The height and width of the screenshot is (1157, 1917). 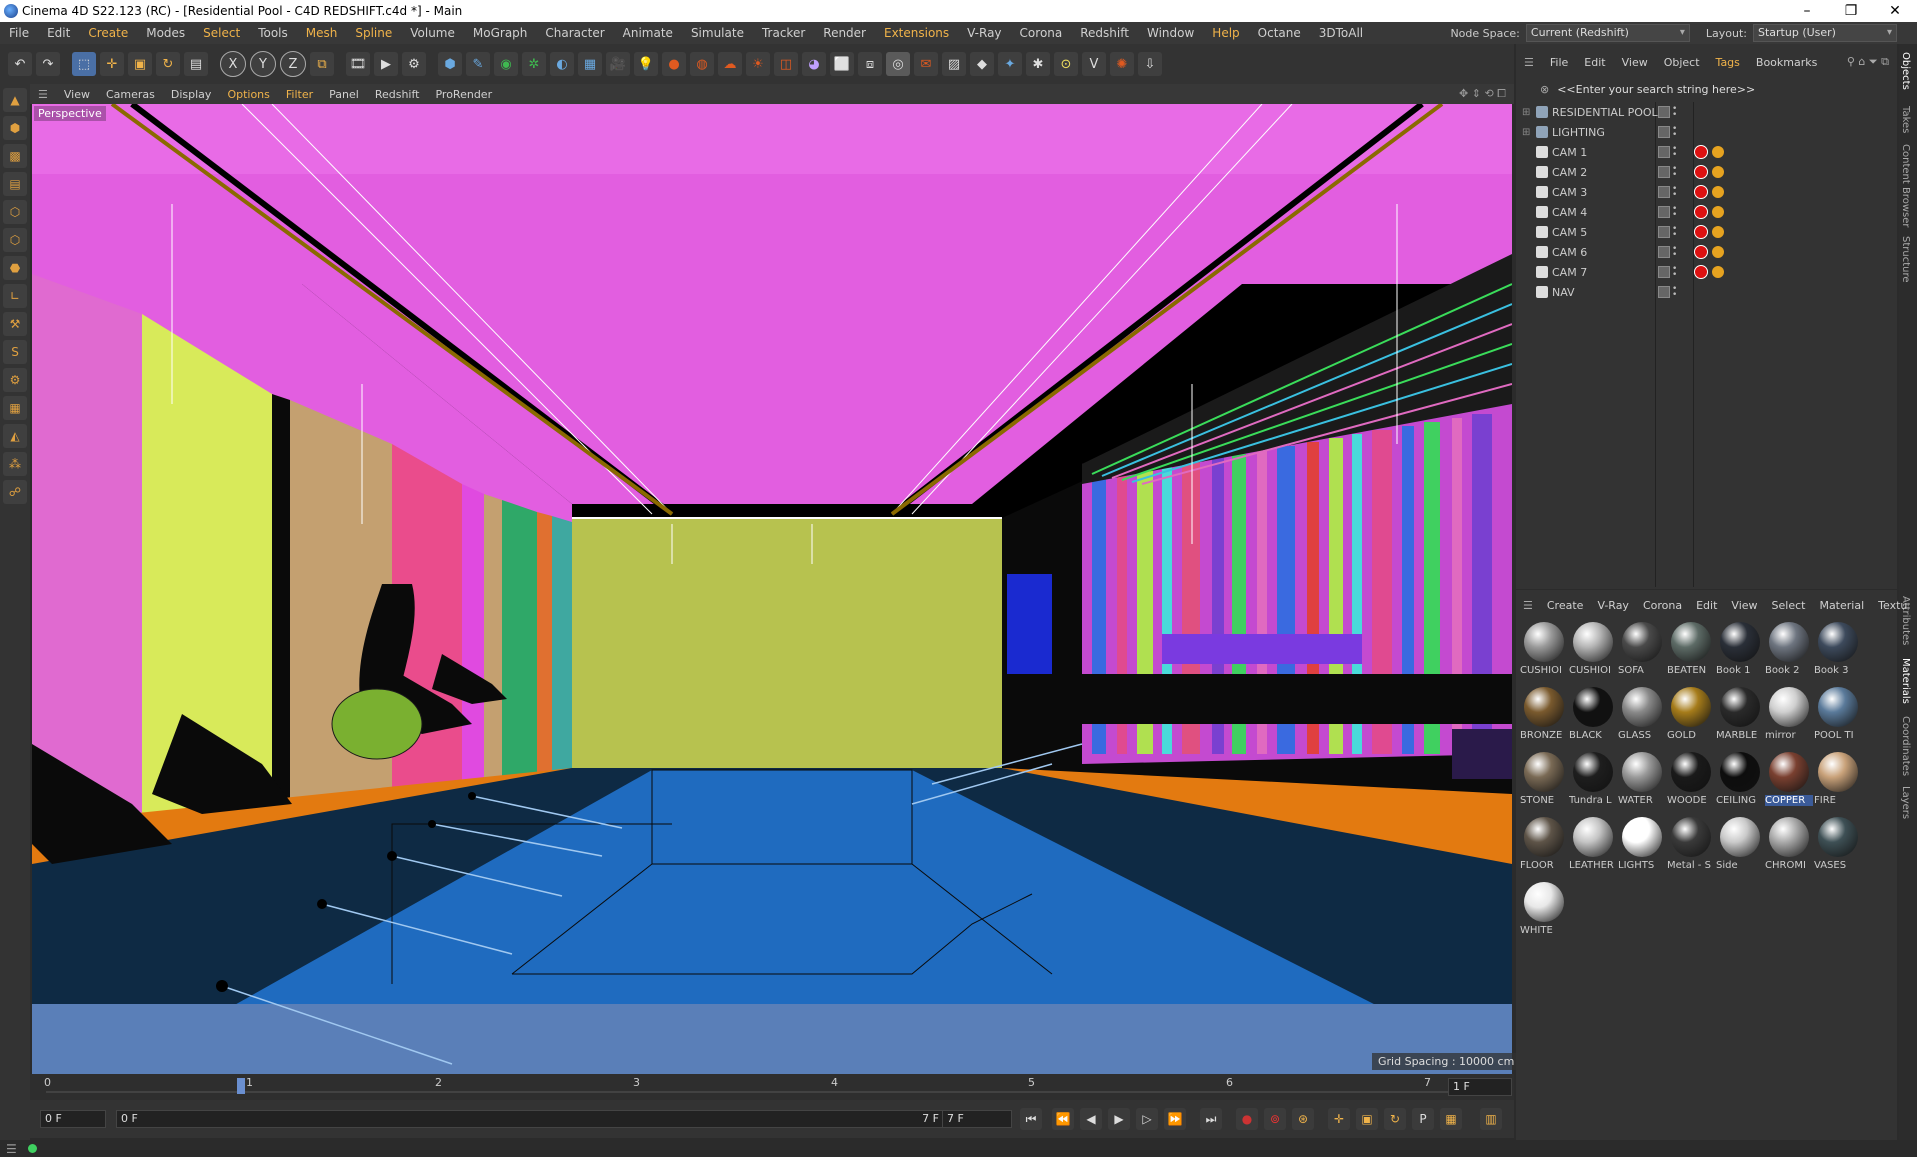 What do you see at coordinates (140, 64) in the screenshot?
I see `scale-icon: ▣` at bounding box center [140, 64].